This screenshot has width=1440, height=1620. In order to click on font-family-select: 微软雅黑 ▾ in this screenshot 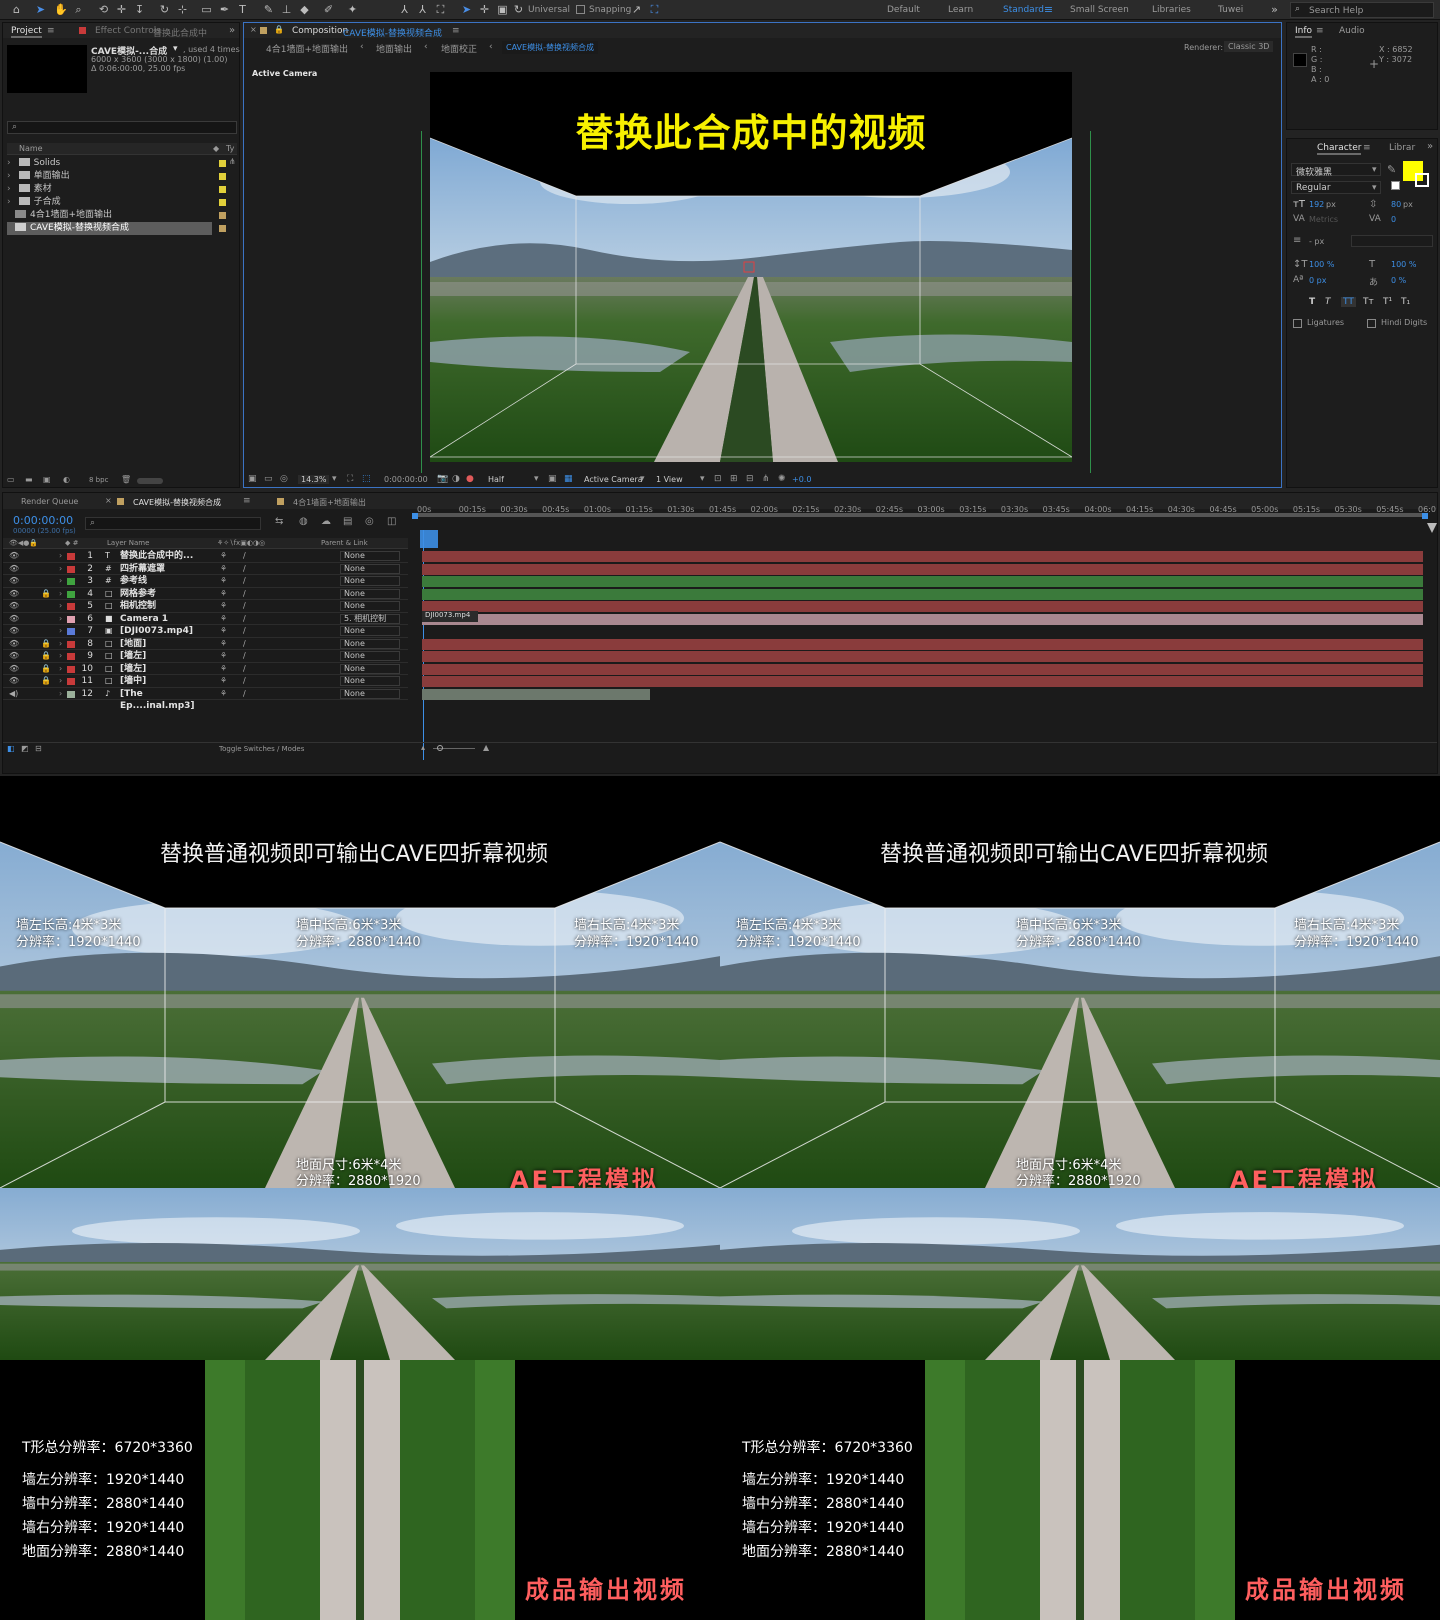, I will do `click(1336, 170)`.